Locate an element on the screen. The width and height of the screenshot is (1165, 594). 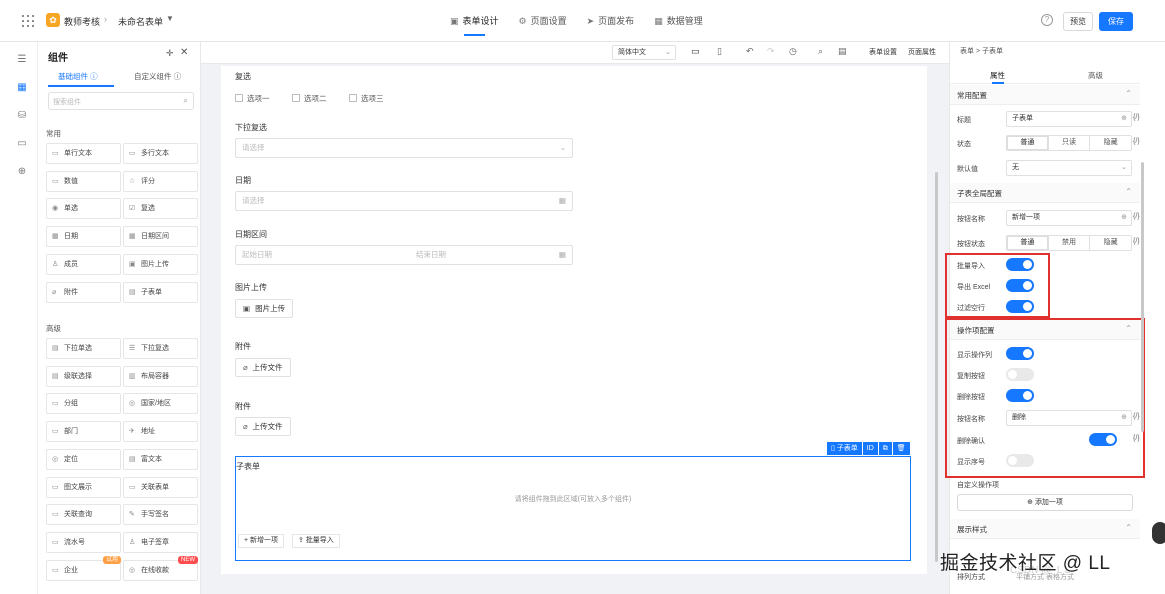
state-segmented: 普通 只读 隐藏 is located at coordinates (1069, 143).